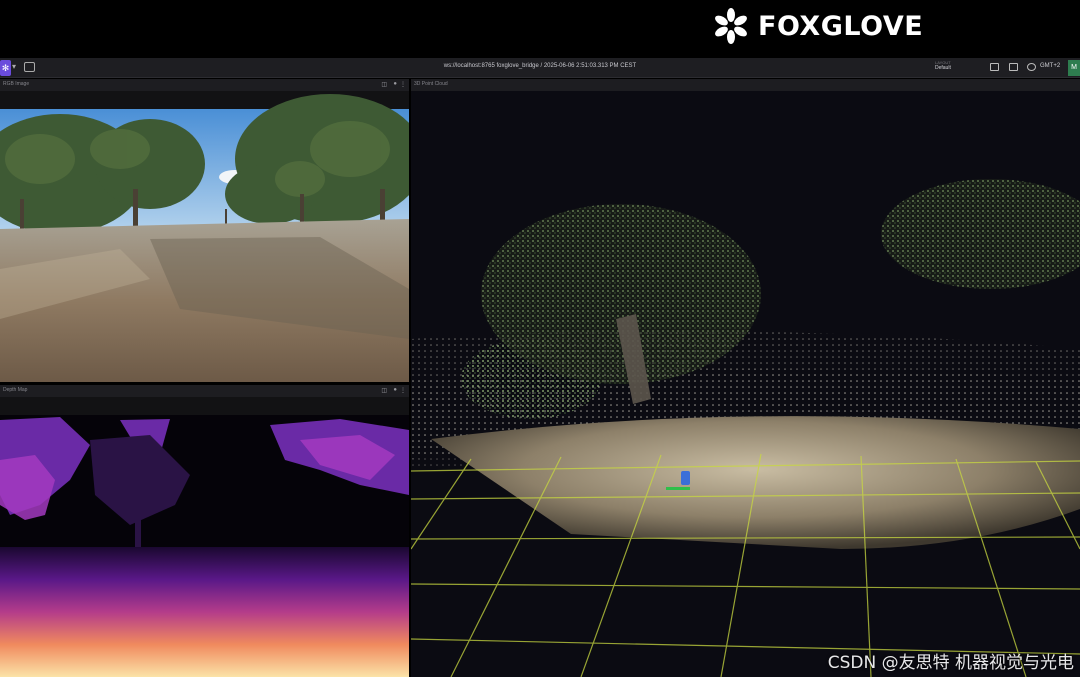 The width and height of the screenshot is (1080, 677). Describe the element at coordinates (1074, 68) in the screenshot. I see `avatar: M` at that location.